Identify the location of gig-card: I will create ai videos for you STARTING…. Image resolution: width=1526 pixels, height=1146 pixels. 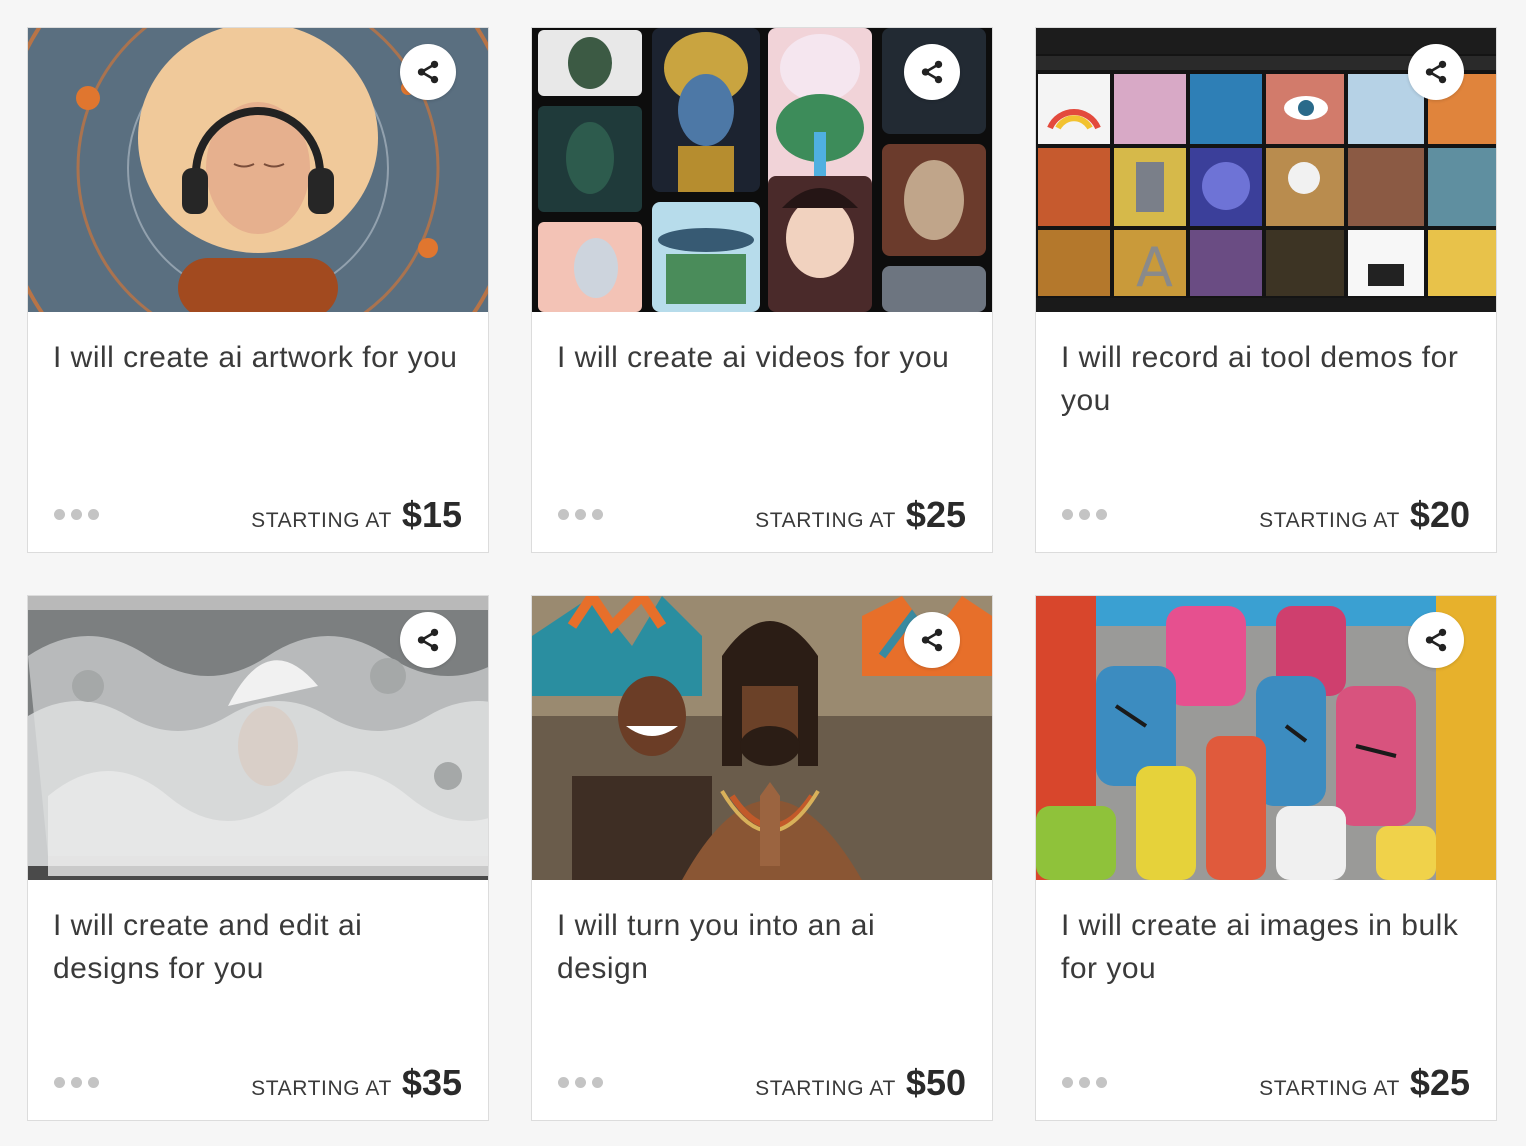
(762, 290).